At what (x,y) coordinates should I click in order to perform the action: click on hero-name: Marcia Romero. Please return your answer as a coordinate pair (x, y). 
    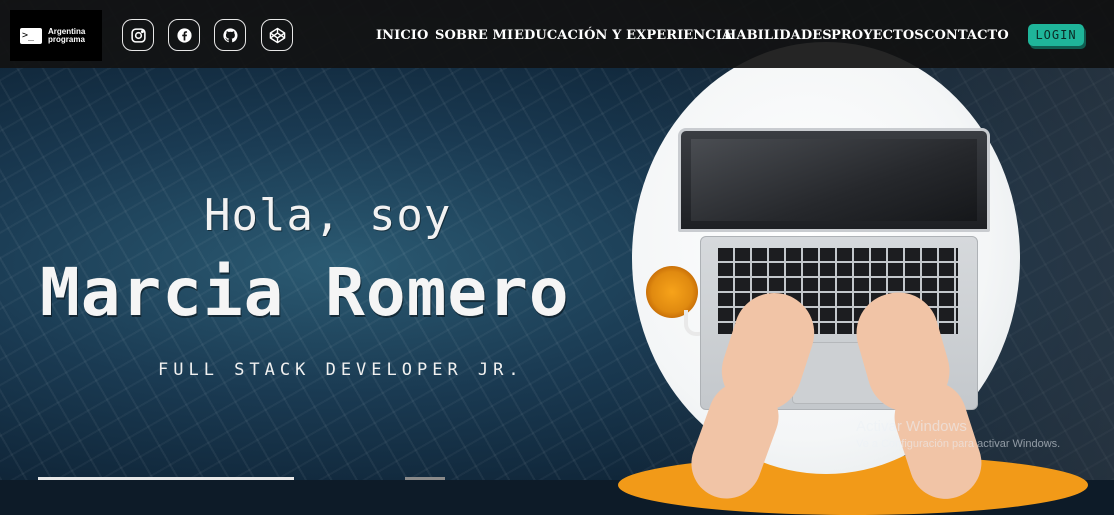
    Looking at the image, I should click on (305, 292).